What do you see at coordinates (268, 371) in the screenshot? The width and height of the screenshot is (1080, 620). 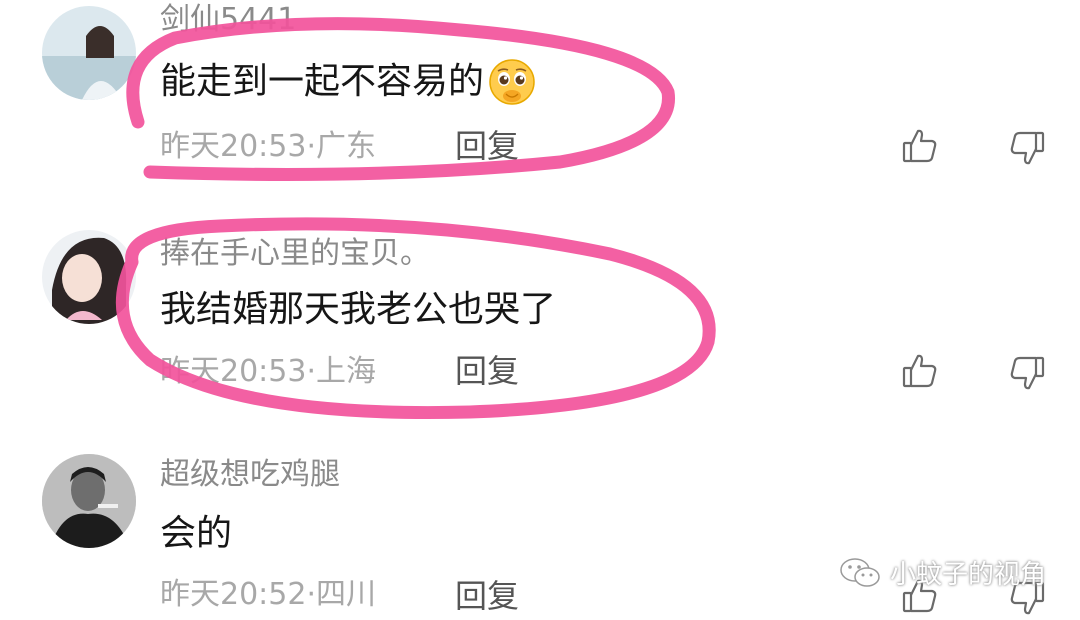 I see `comment-meta: 昨天20:53·上海` at bounding box center [268, 371].